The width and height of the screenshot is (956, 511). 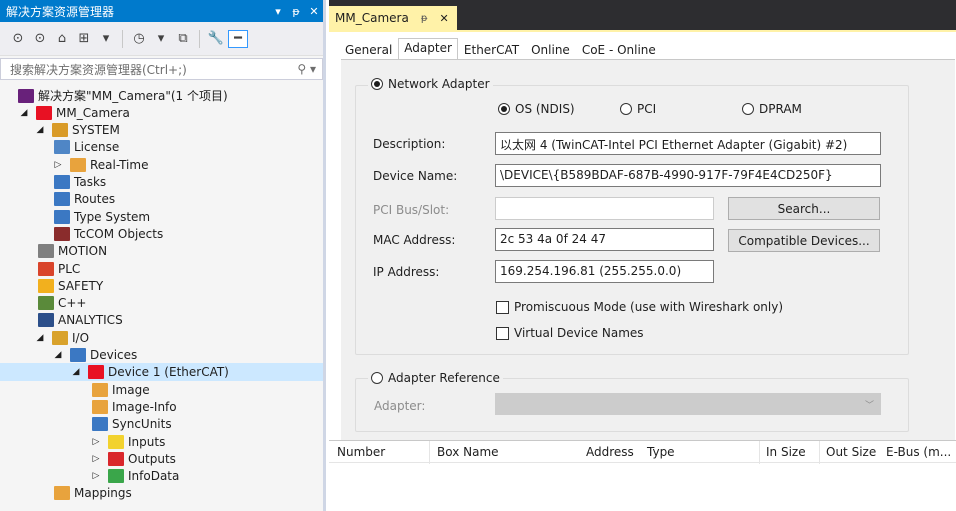 What do you see at coordinates (149, 372) in the screenshot?
I see `tree-item: ◢ Device 1 (EtherCAT)` at bounding box center [149, 372].